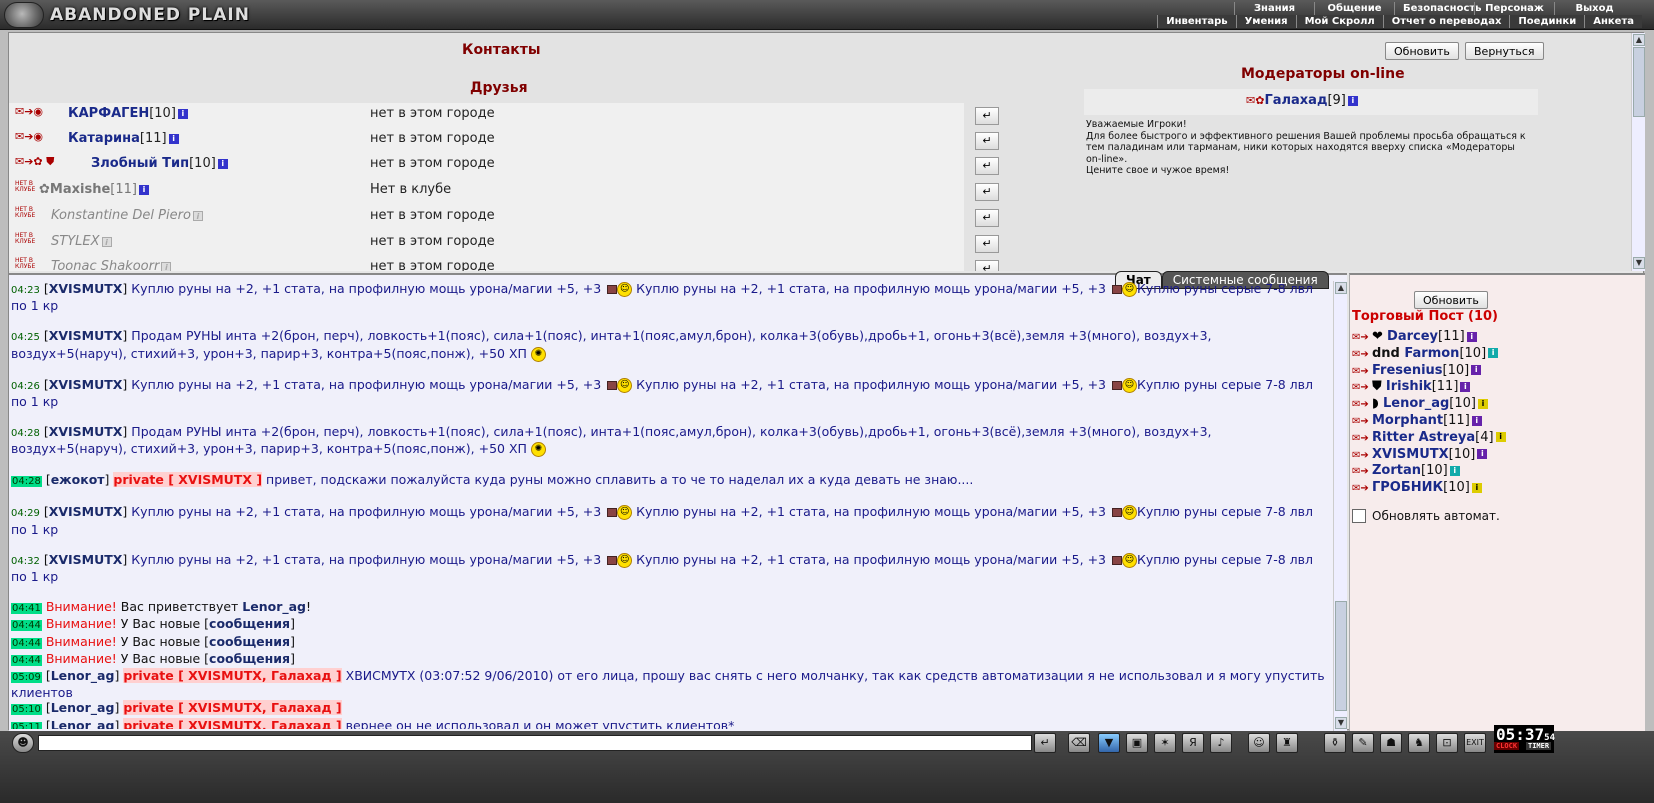  Describe the element at coordinates (1407, 487) in the screenshot. I see `trade-user-name: ГРОБНИК` at that location.